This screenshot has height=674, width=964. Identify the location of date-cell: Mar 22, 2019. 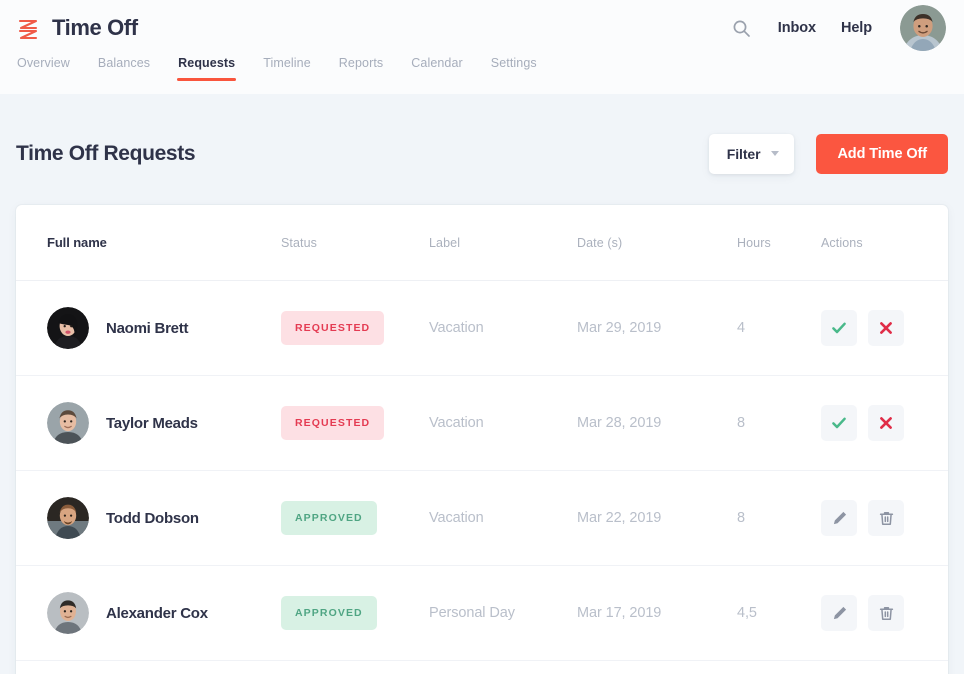
(619, 518).